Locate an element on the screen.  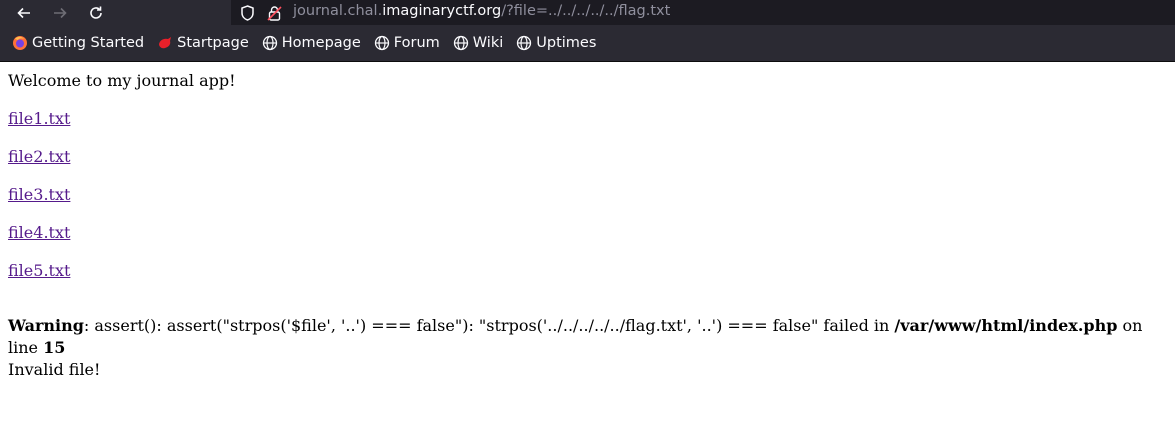
bookmark-getting-started: Getting Started is located at coordinates (78, 43).